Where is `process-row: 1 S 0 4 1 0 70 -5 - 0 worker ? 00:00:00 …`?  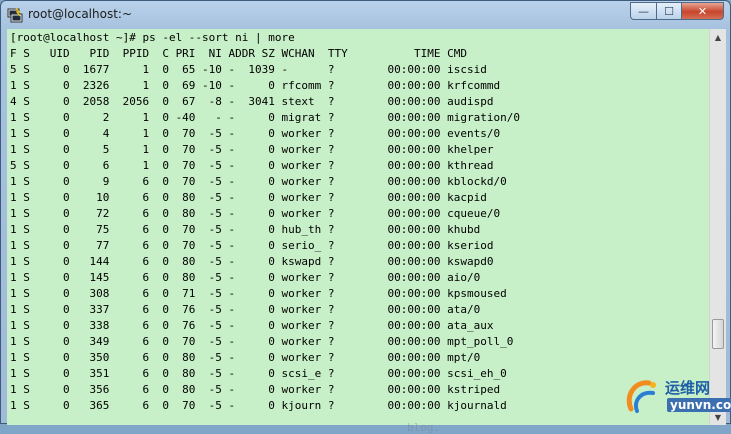
process-row: 1 S 0 4 1 0 70 -5 - 0 worker ? 00:00:00 … is located at coordinates (255, 133).